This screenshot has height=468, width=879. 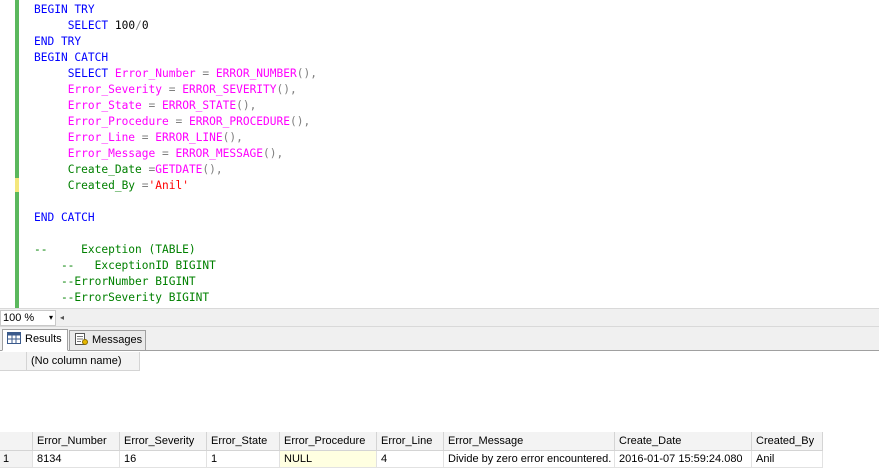 I want to click on chevron-down-icon: ▾, so click(x=51, y=318).